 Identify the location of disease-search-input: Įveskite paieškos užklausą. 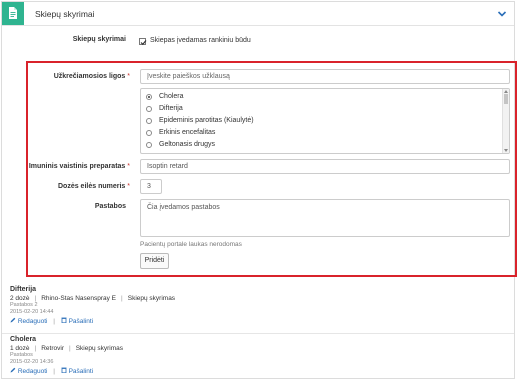
(325, 76).